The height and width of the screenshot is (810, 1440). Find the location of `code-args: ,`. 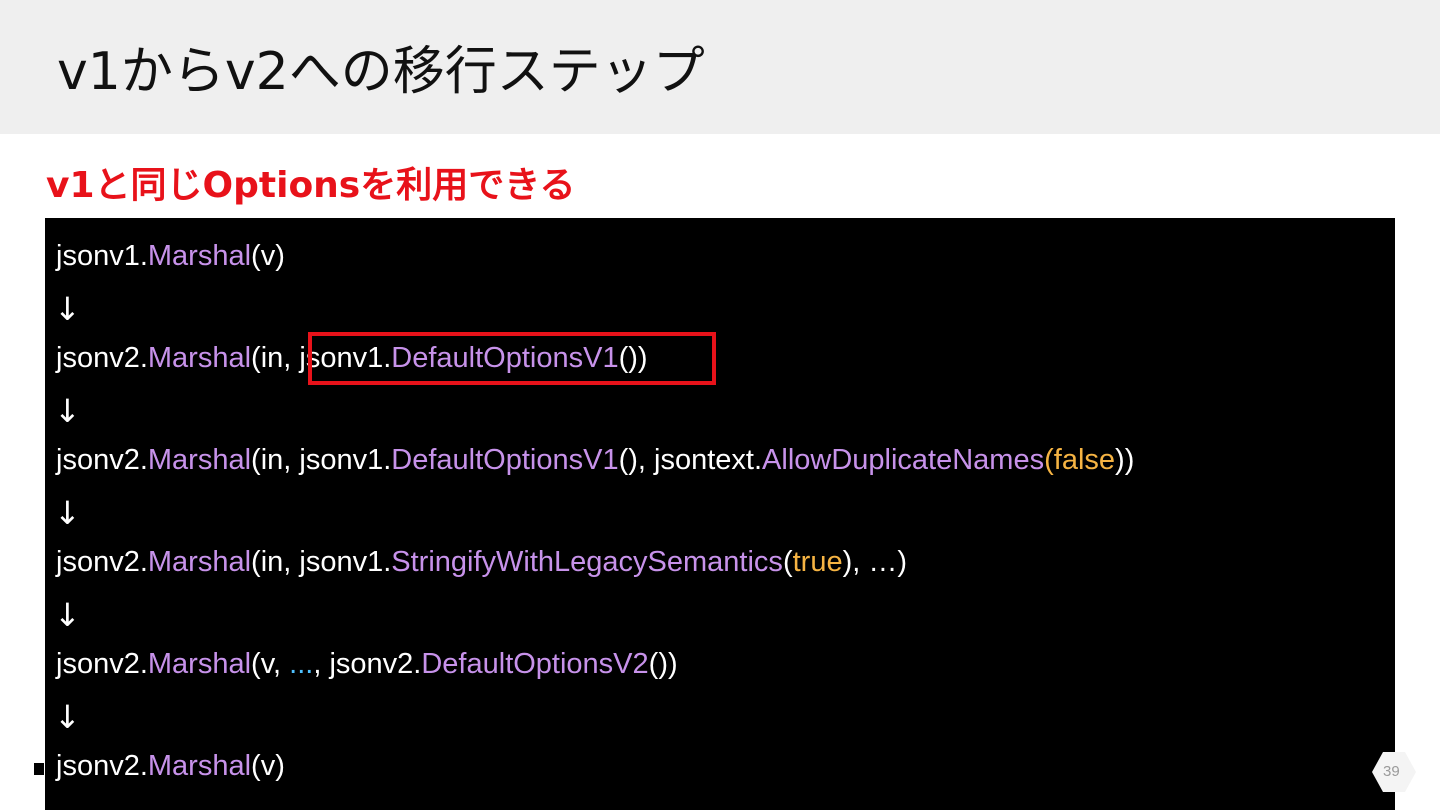

code-args: , is located at coordinates (321, 664).